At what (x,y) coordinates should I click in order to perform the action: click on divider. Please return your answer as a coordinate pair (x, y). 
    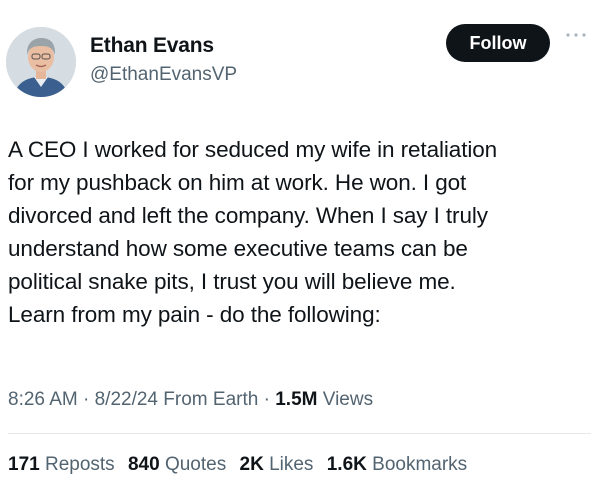
    Looking at the image, I should click on (299, 433).